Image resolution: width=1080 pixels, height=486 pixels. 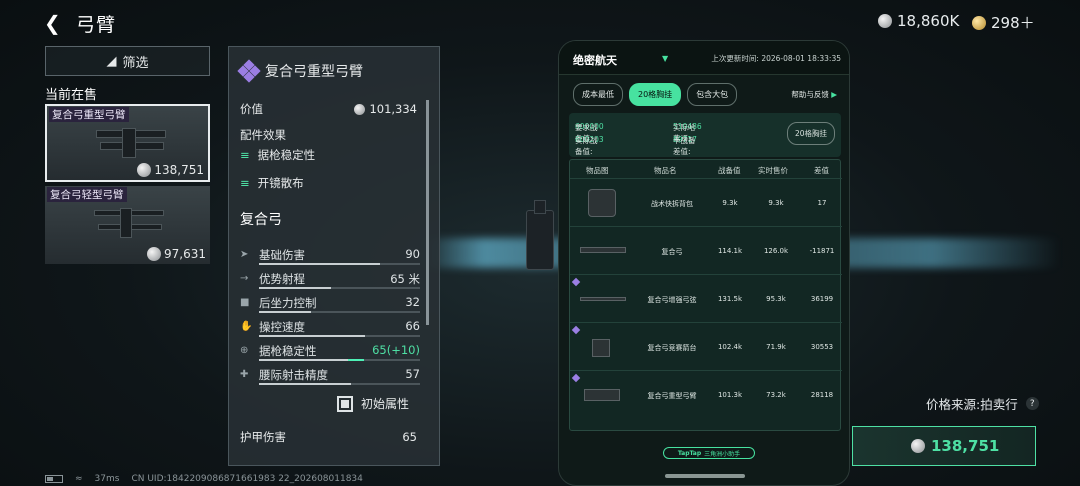 What do you see at coordinates (712, 94) in the screenshot?
I see `tab-include-backpack: 包含大包` at bounding box center [712, 94].